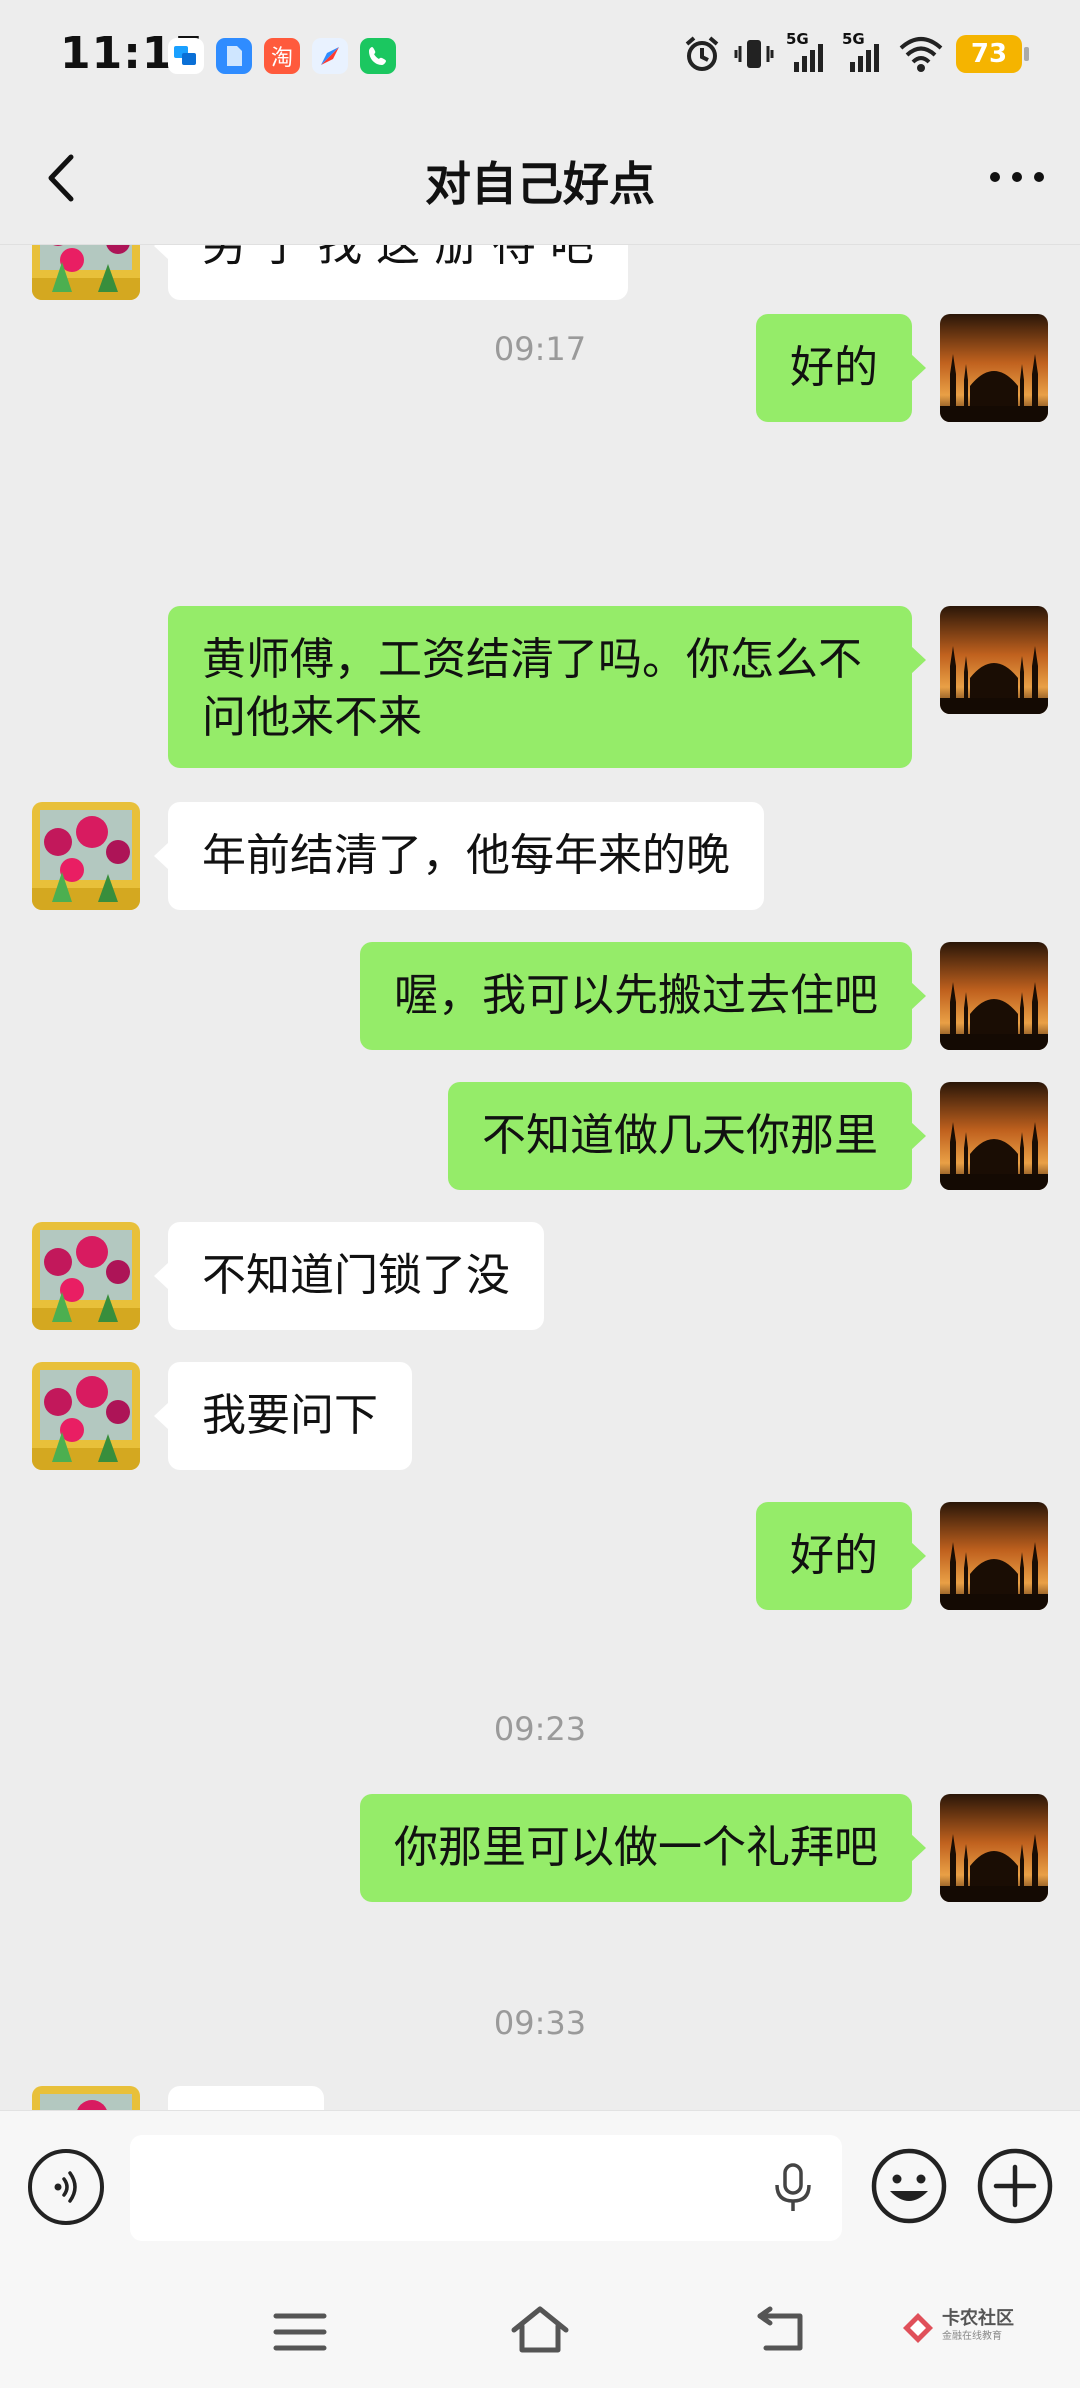  I want to click on message-text: 黄师傅，工资结清了吗。你怎么不问他来不来, so click(532, 688).